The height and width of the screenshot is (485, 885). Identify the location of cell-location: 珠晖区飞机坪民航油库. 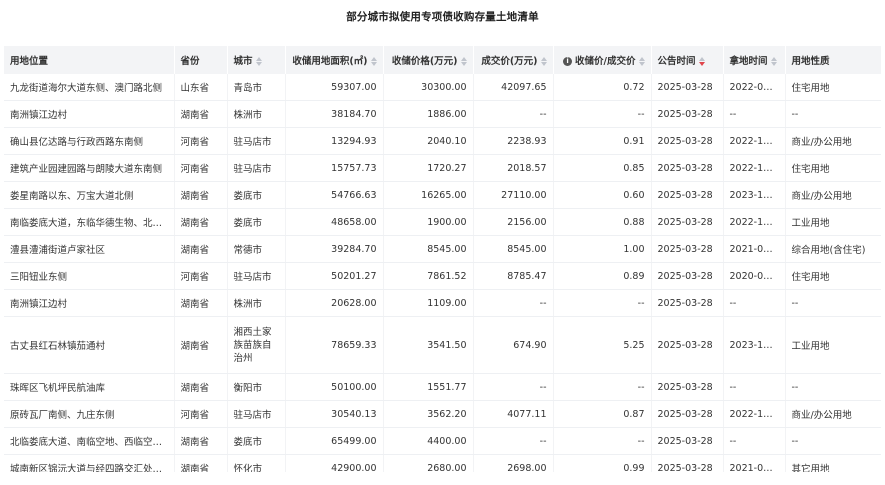
(89, 387).